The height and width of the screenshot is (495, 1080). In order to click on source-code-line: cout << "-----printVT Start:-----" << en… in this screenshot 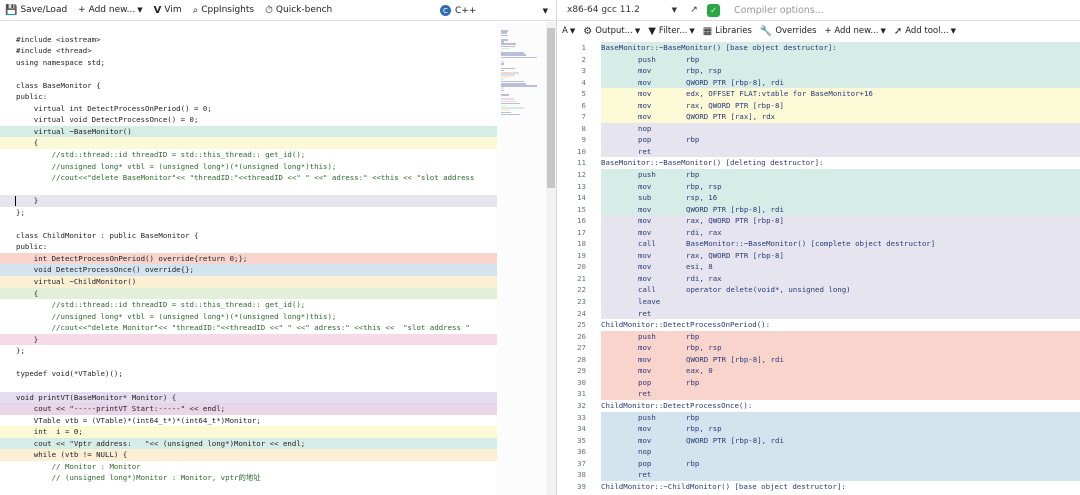, I will do `click(248, 409)`.